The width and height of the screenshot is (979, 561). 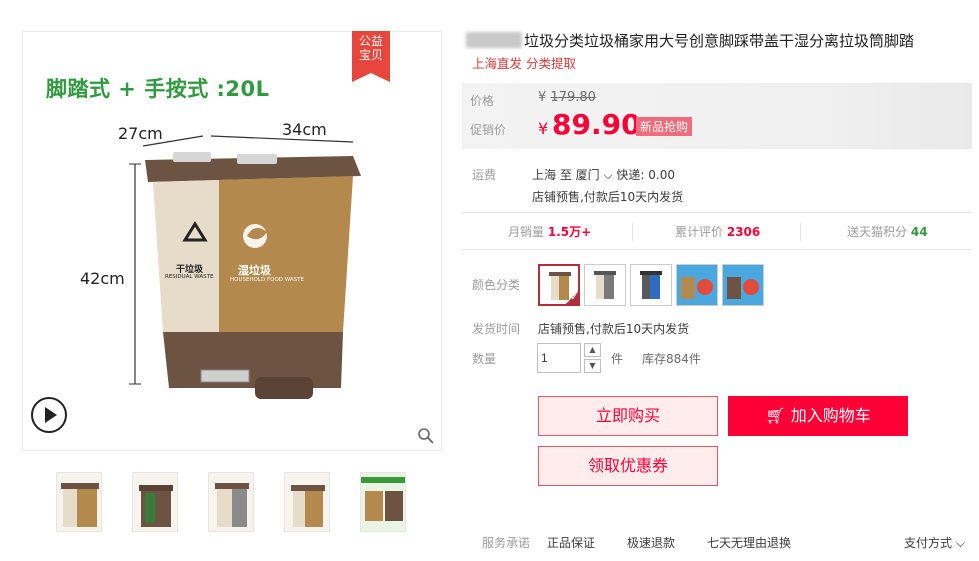 What do you see at coordinates (743, 232) in the screenshot?
I see `stat-value: 2306` at bounding box center [743, 232].